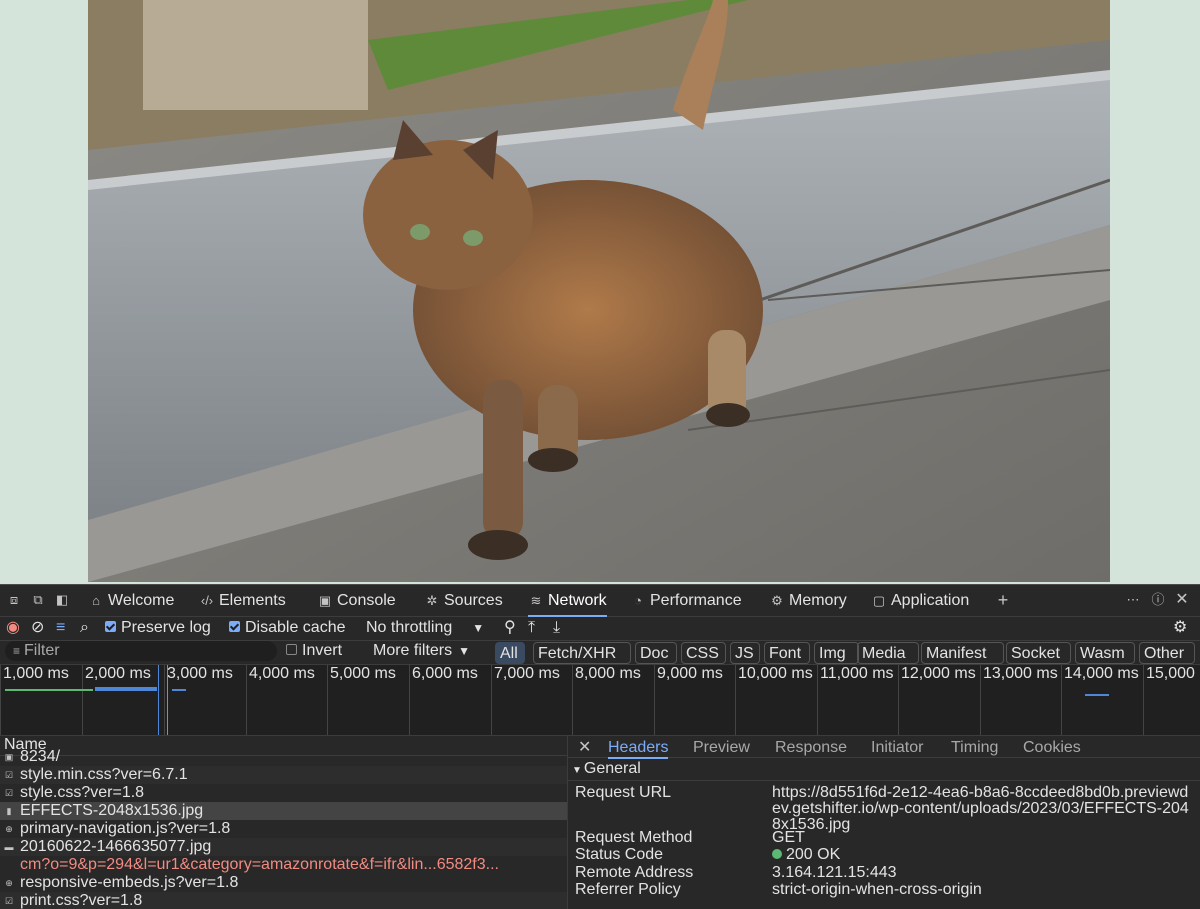 Image resolution: width=1200 pixels, height=909 pixels. I want to click on window-icon: ▢, so click(879, 600).